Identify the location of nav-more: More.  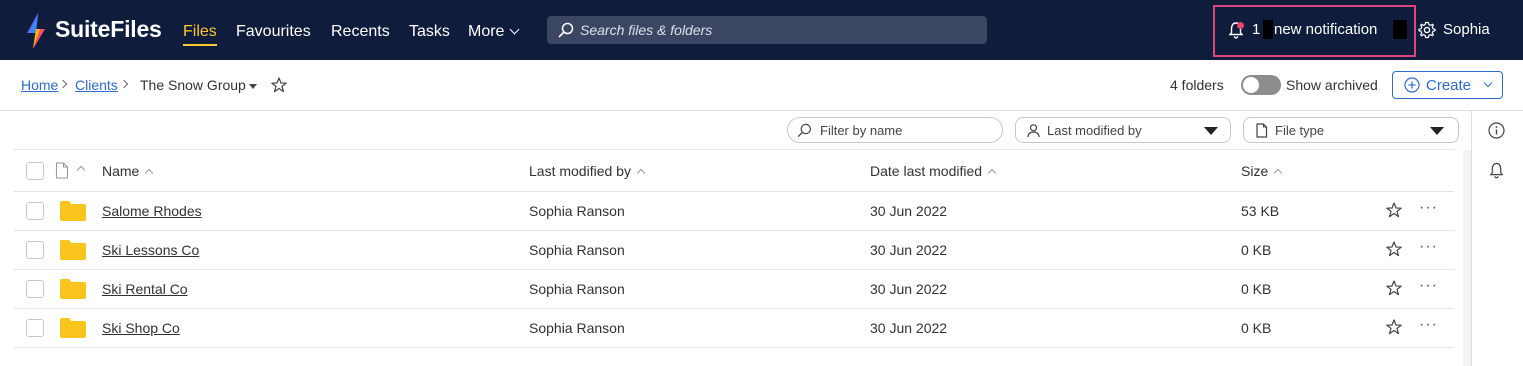
(494, 32).